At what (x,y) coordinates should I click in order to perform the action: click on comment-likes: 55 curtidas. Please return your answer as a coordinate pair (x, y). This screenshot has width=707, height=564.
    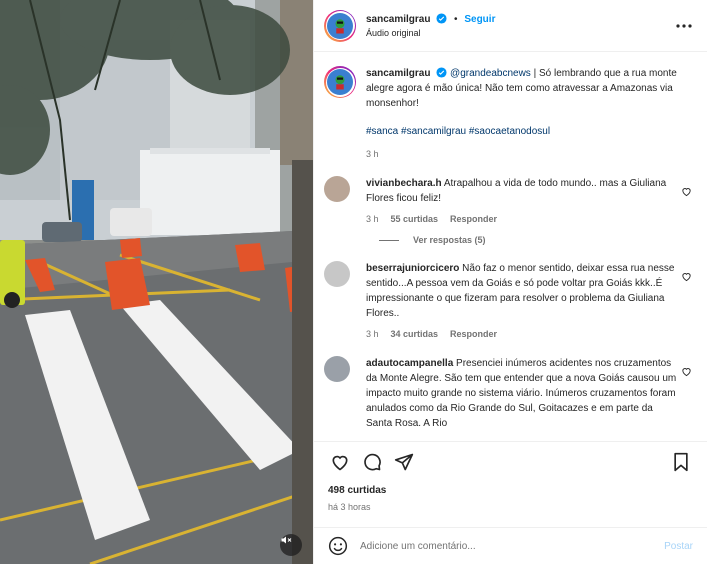
    Looking at the image, I should click on (415, 219).